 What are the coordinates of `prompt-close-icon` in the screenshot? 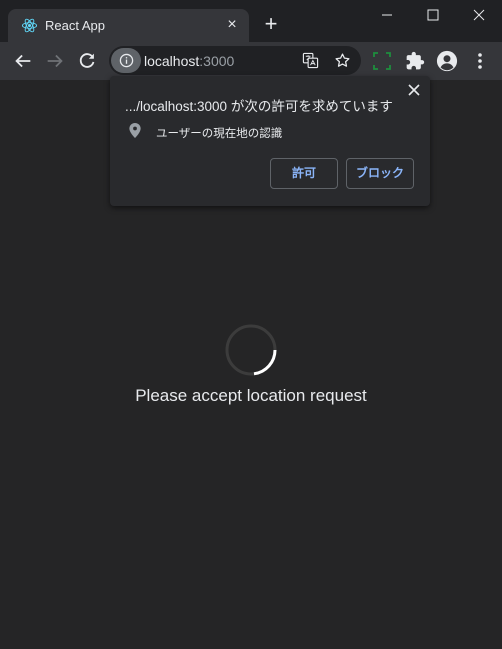 It's located at (414, 90).